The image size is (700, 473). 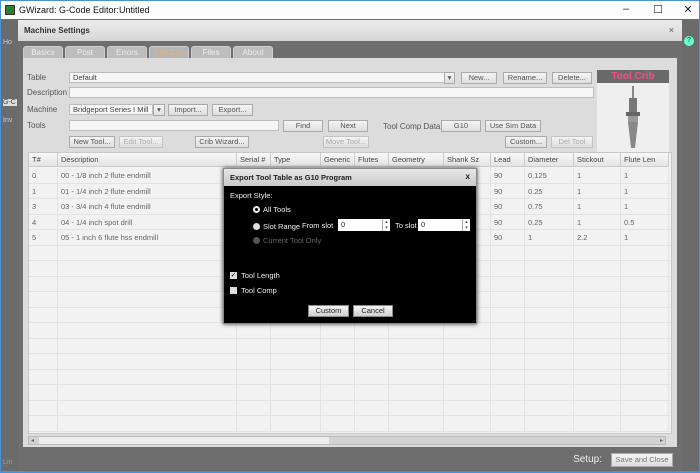 What do you see at coordinates (7, 462) in the screenshot?
I see `sidebar-item: Lin` at bounding box center [7, 462].